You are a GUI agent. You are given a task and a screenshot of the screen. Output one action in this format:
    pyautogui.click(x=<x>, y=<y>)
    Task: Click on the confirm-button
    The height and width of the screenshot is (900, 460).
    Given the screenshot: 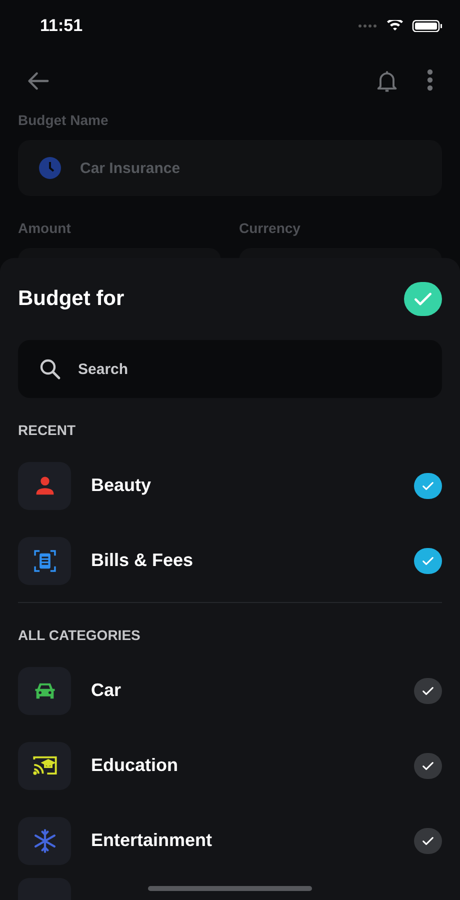 What is the action you would take?
    pyautogui.click(x=423, y=299)
    